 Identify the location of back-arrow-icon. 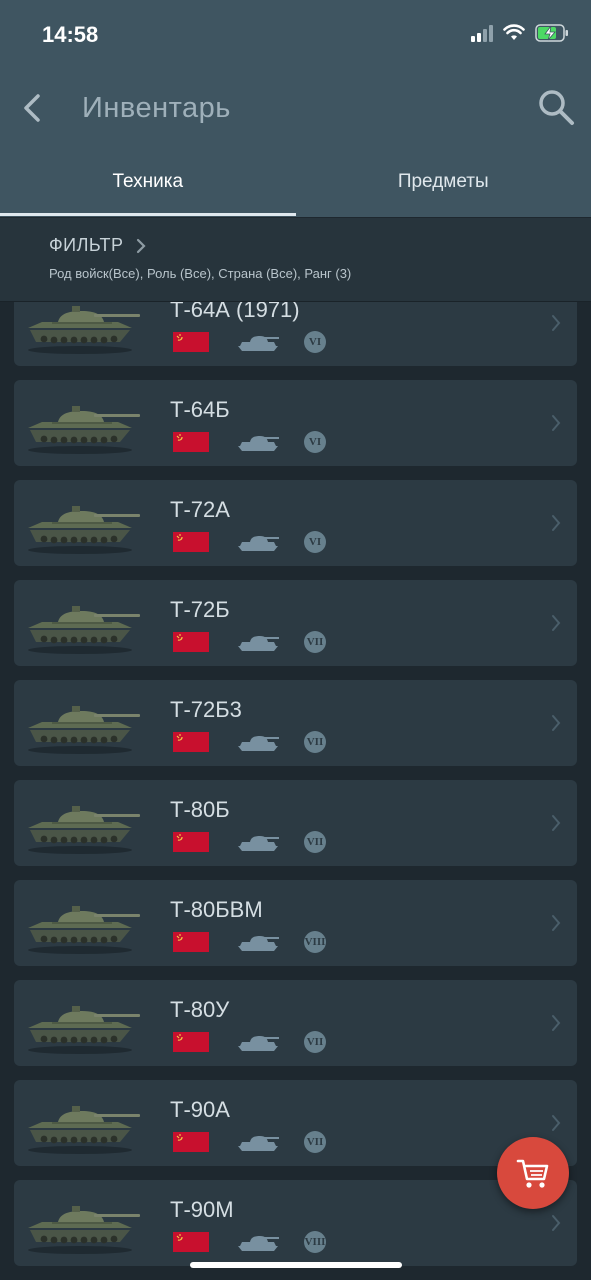
(34, 108).